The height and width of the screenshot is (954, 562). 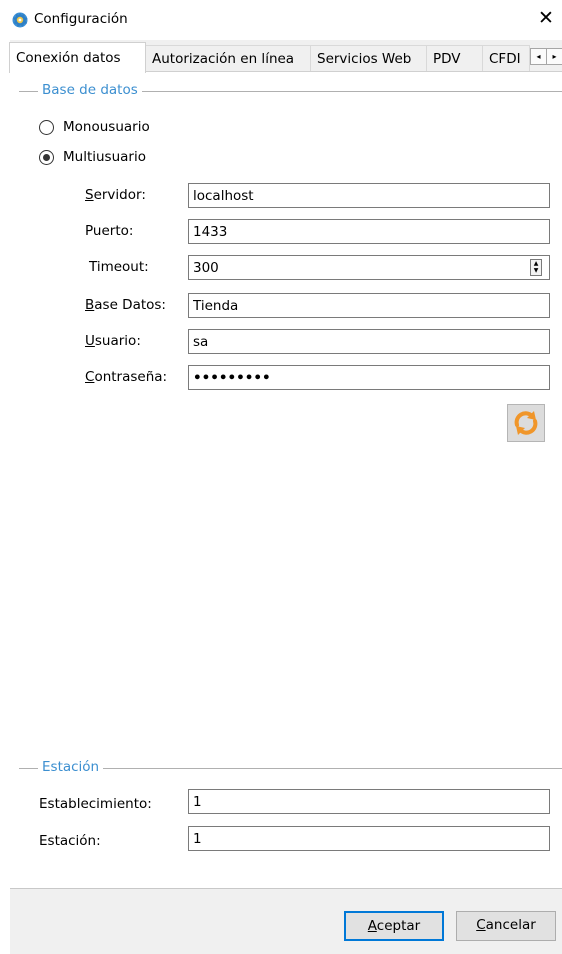 I want to click on refresh-icon, so click(x=526, y=423).